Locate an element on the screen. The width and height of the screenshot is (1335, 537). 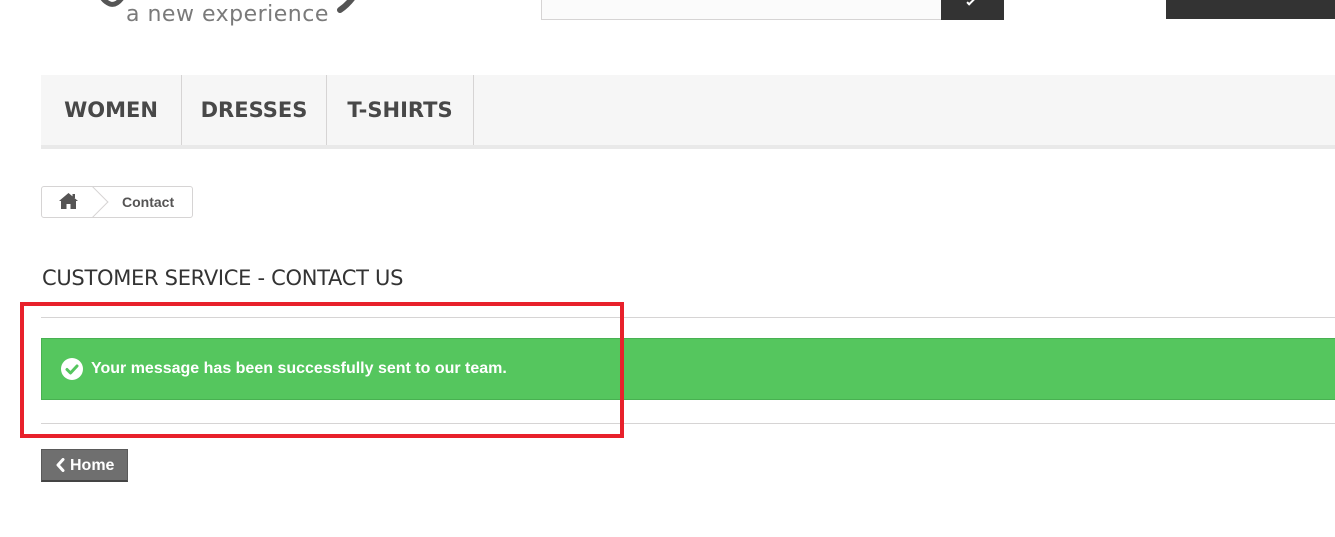
home-button-label: Home is located at coordinates (92, 465).